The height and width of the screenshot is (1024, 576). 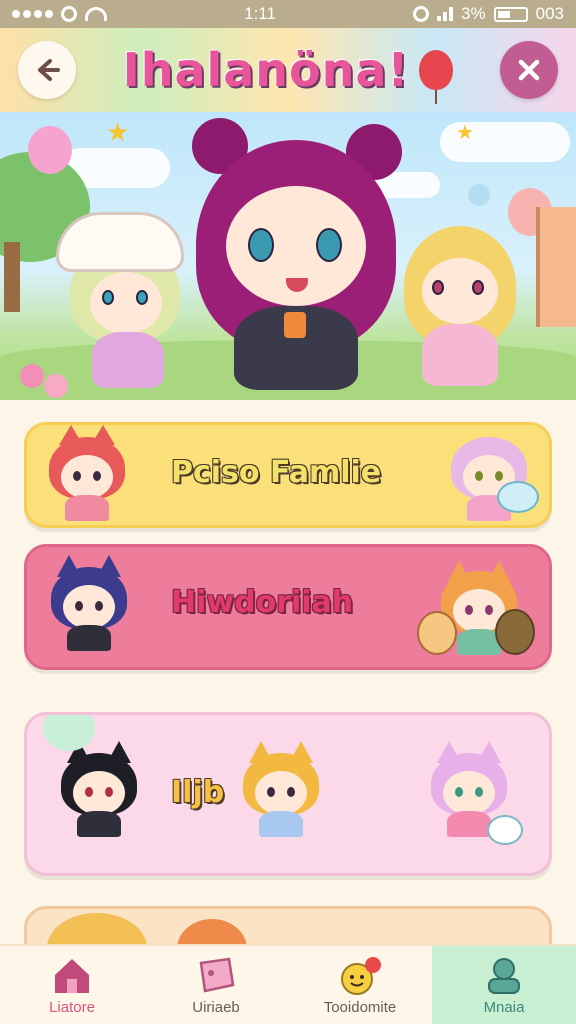 What do you see at coordinates (288, 14) in the screenshot?
I see `status-bar: 1:11 3% 003` at bounding box center [288, 14].